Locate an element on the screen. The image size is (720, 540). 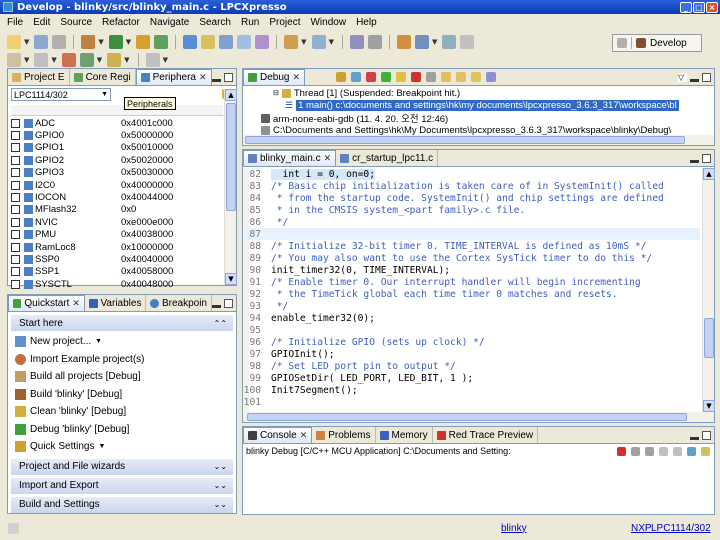
menu-refactor: Refactor is located at coordinates (121, 22).